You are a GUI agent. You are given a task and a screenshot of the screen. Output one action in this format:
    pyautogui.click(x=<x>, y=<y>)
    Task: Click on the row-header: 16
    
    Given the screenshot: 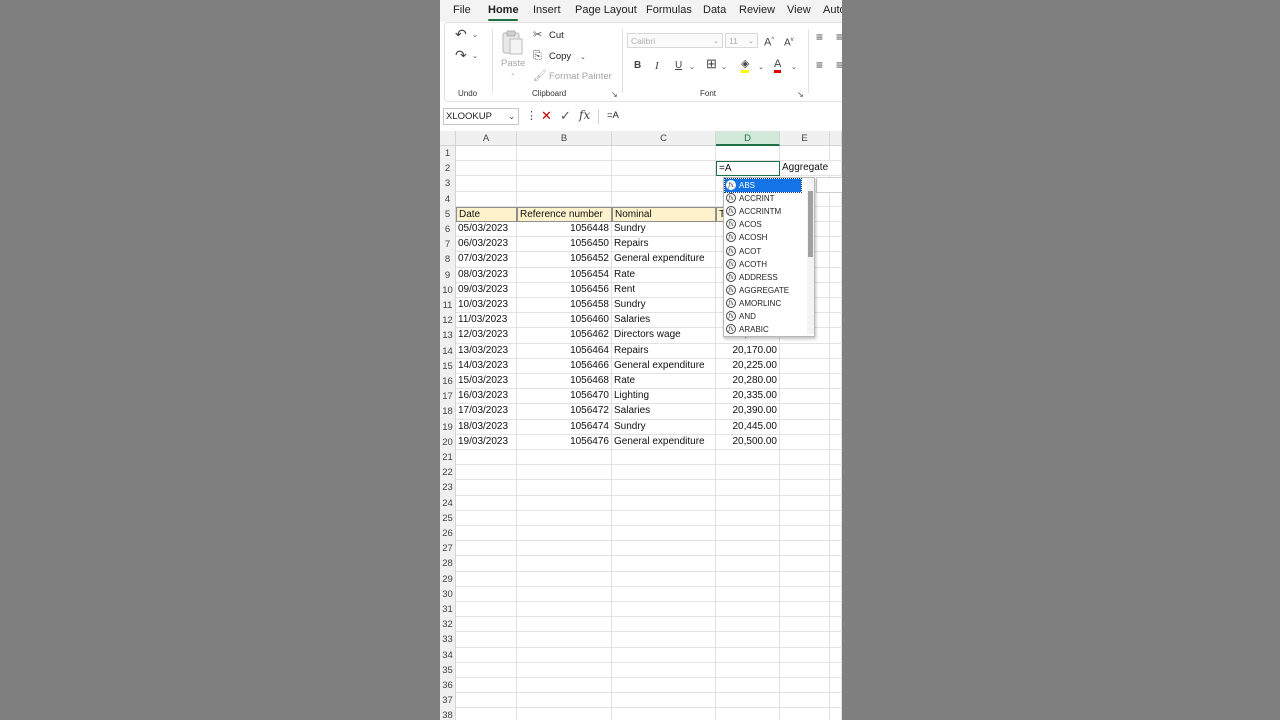 What is the action you would take?
    pyautogui.click(x=448, y=382)
    